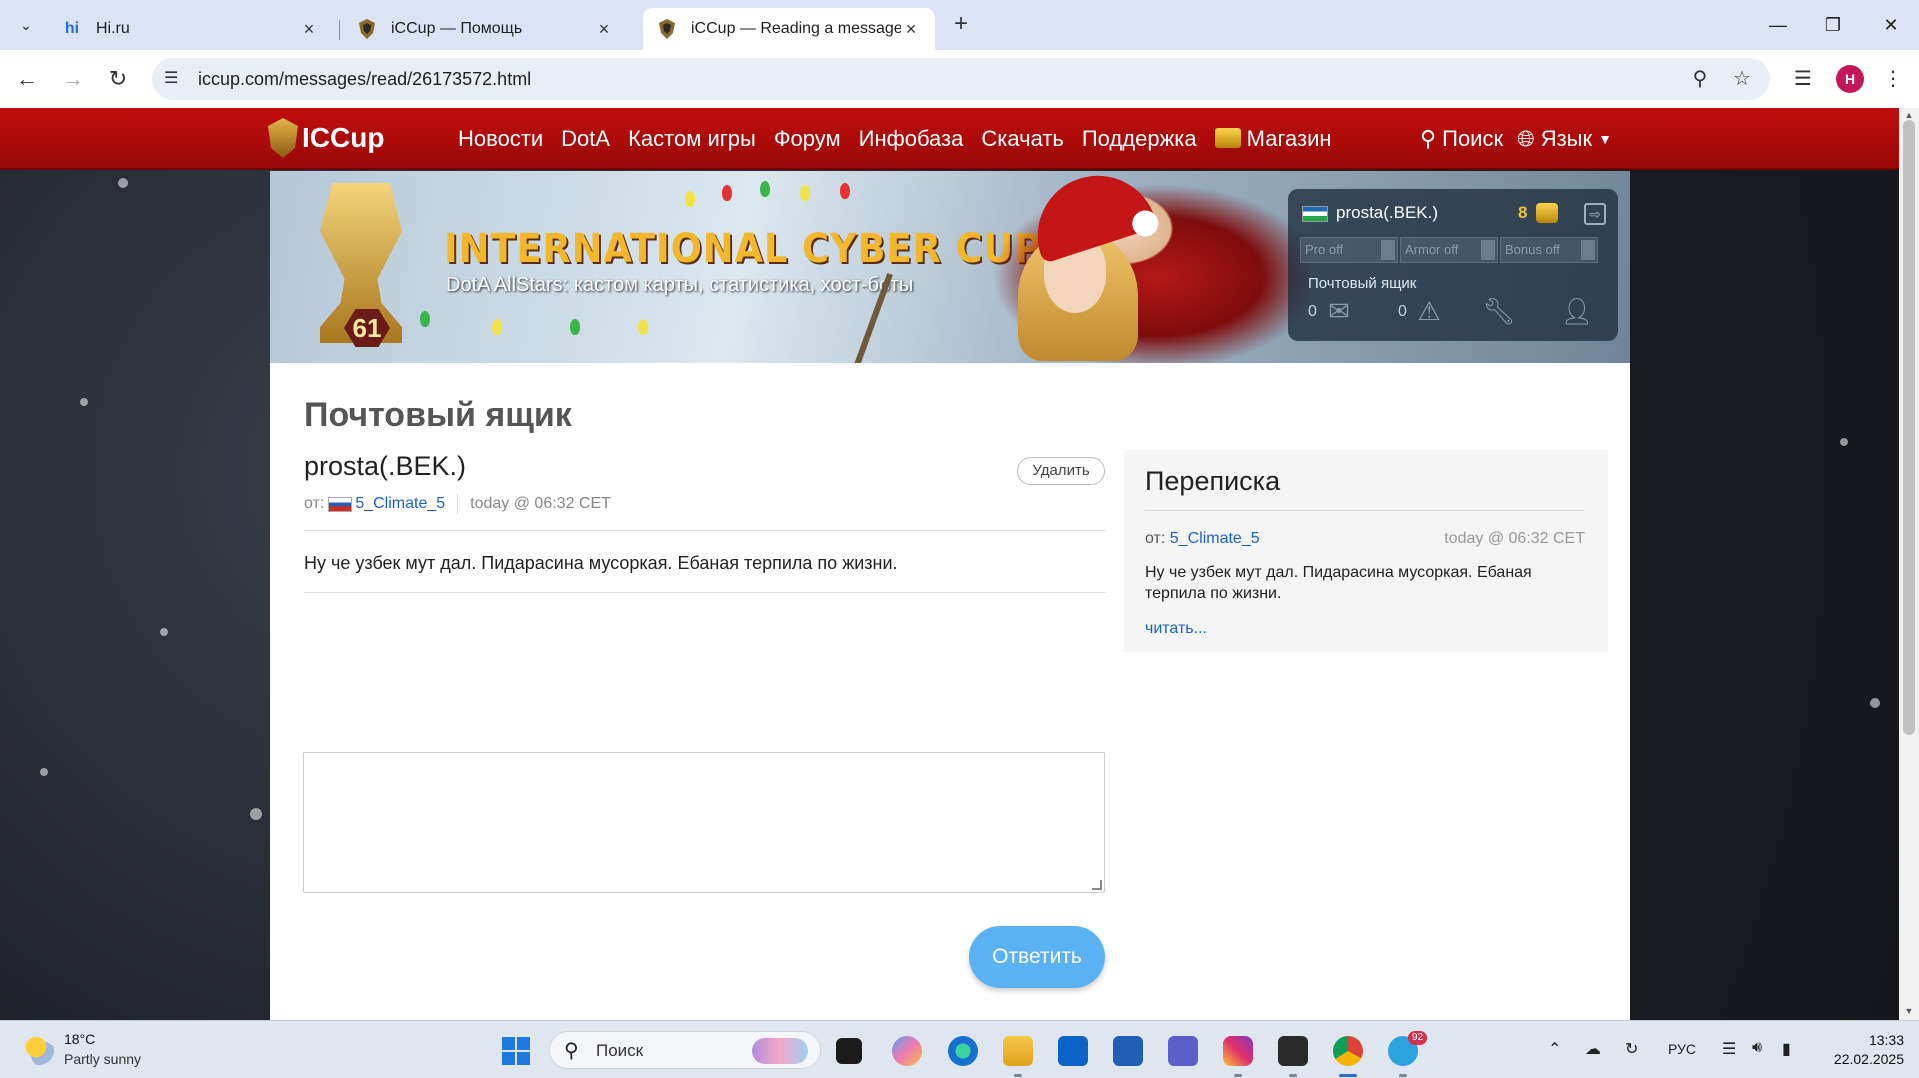 The image size is (1919, 1078). Describe the element at coordinates (1593, 1049) in the screenshot. I see `cloud-offline-icon: ☁` at that location.